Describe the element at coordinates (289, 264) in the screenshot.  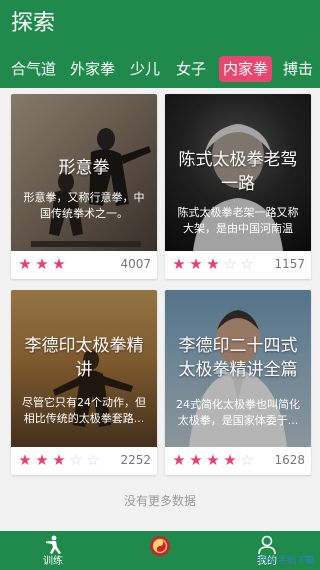
I see `view-count: 1157` at that location.